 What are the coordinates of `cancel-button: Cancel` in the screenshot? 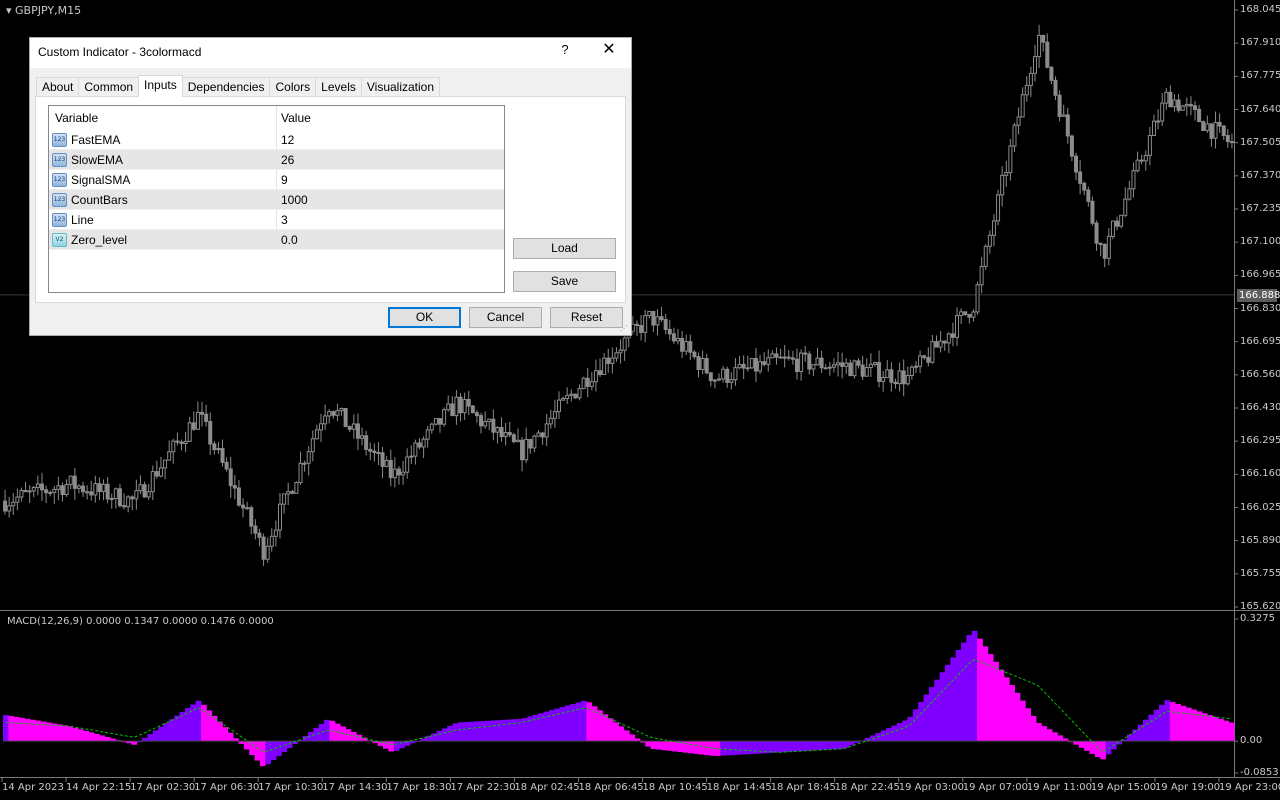 It's located at (505, 317).